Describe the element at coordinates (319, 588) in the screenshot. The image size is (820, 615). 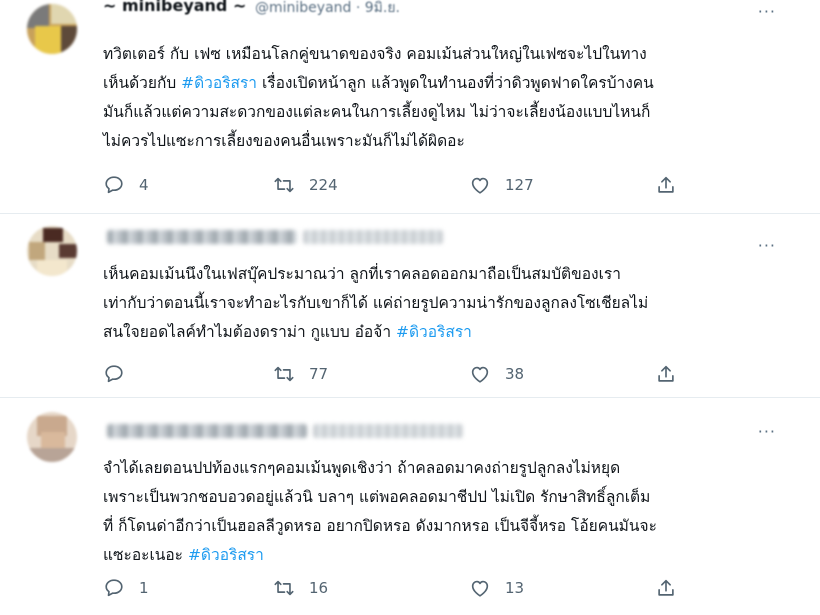
I see `retweet-count: 16` at that location.